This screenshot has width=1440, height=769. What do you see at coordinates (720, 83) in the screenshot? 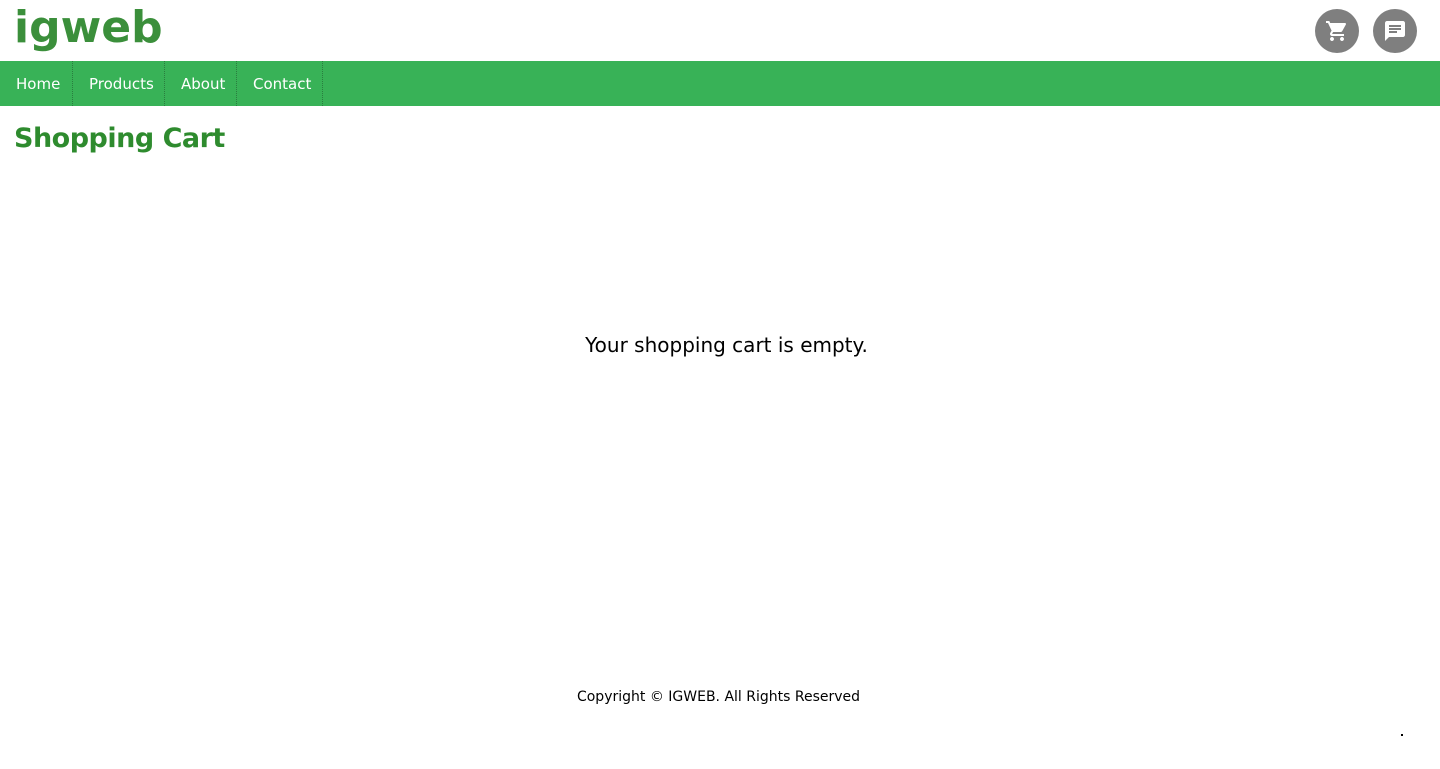
I see `main-nav: Home Products About Contact` at bounding box center [720, 83].